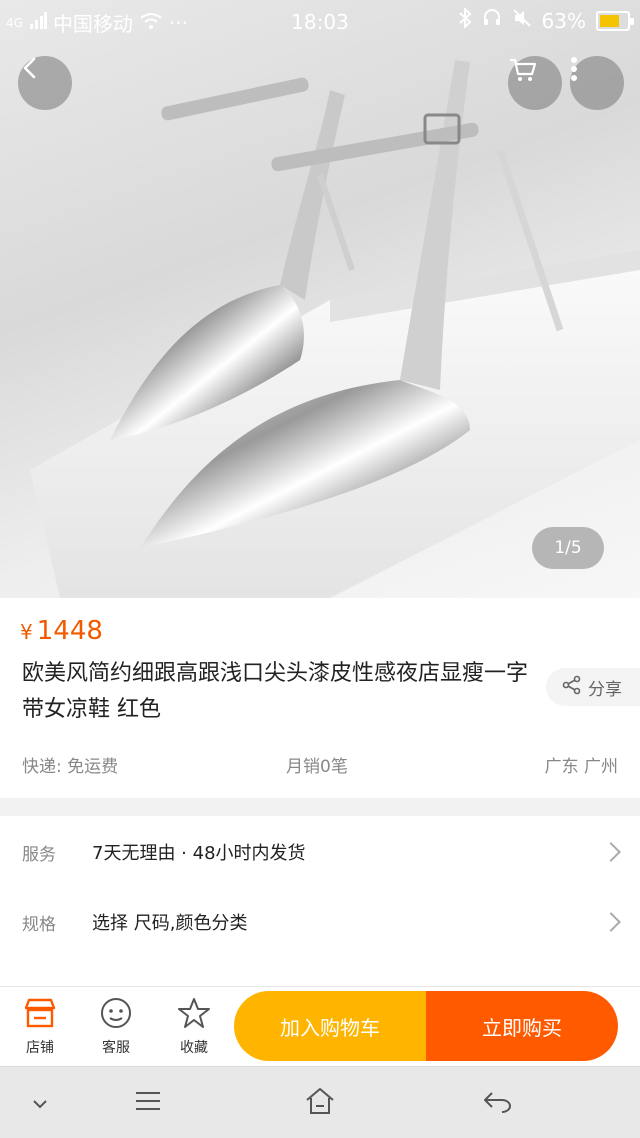 This screenshot has width=640, height=1138. Describe the element at coordinates (199, 853) in the screenshot. I see `service-value: 7天无理由 · 48小时内发货` at that location.